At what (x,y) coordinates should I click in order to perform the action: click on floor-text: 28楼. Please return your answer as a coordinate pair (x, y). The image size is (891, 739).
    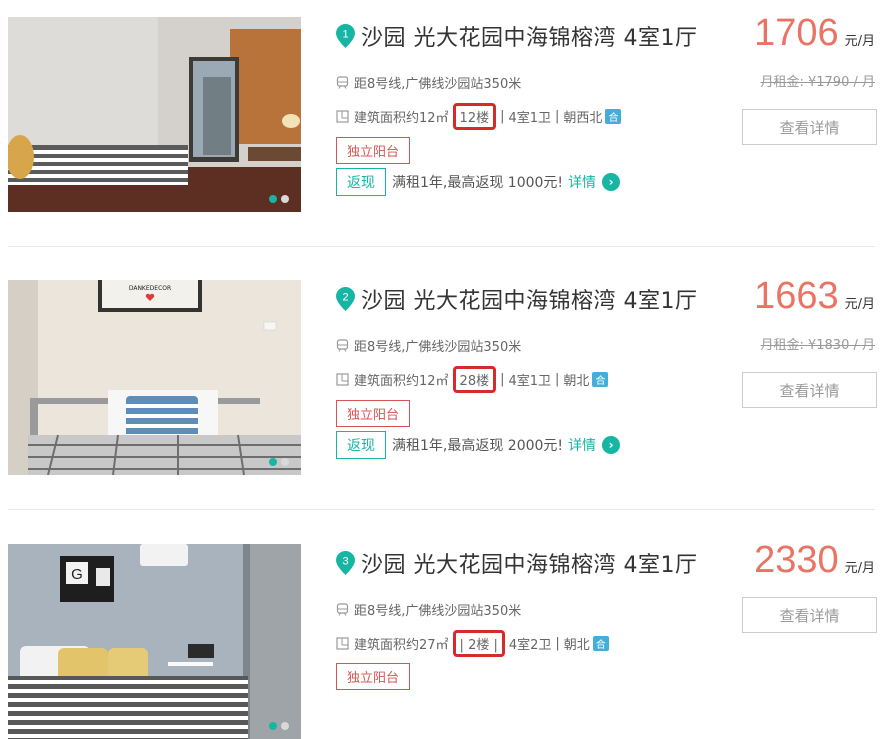
    Looking at the image, I should click on (474, 381).